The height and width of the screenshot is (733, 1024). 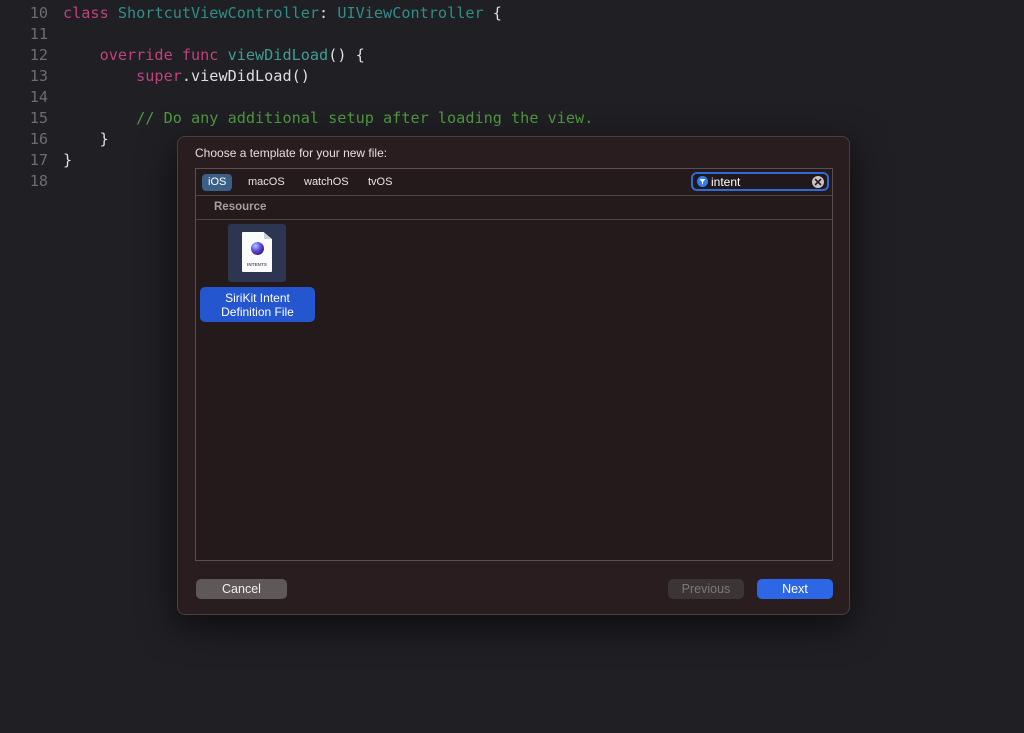 What do you see at coordinates (492, 13) in the screenshot?
I see `code-token: {` at bounding box center [492, 13].